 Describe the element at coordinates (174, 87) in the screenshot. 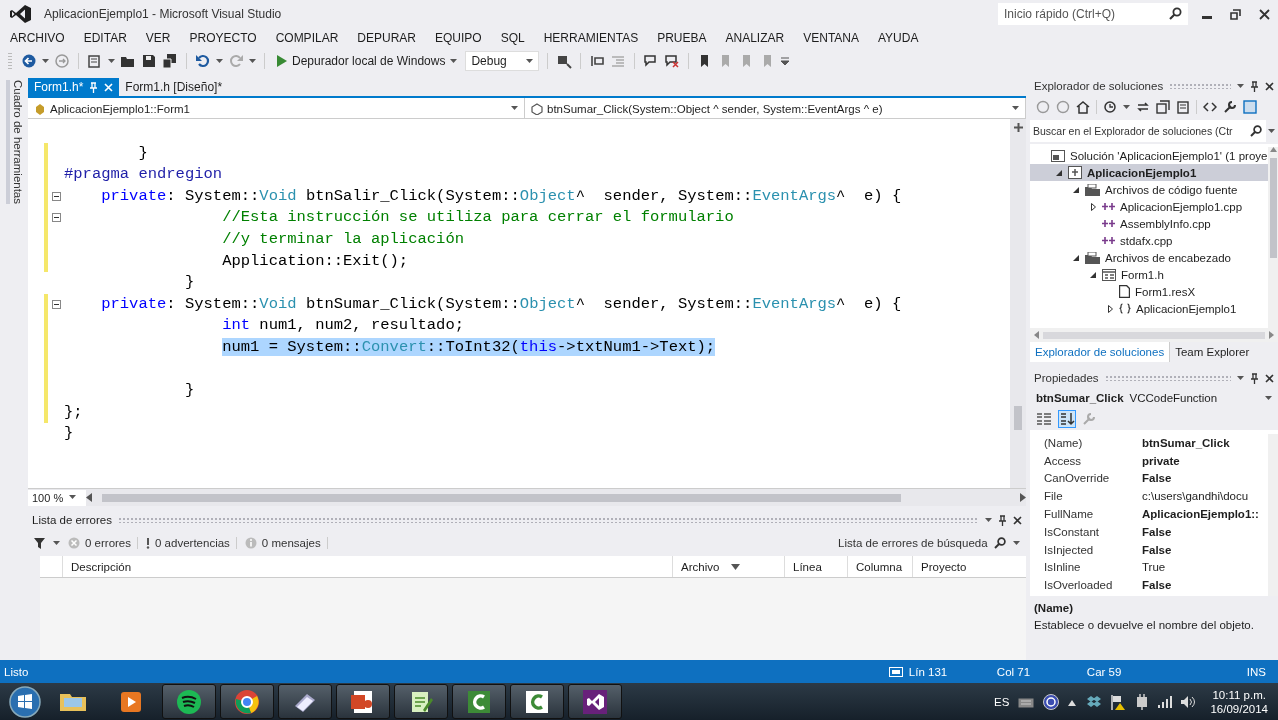

I see `tab: Form1.h [Diseño]*` at that location.